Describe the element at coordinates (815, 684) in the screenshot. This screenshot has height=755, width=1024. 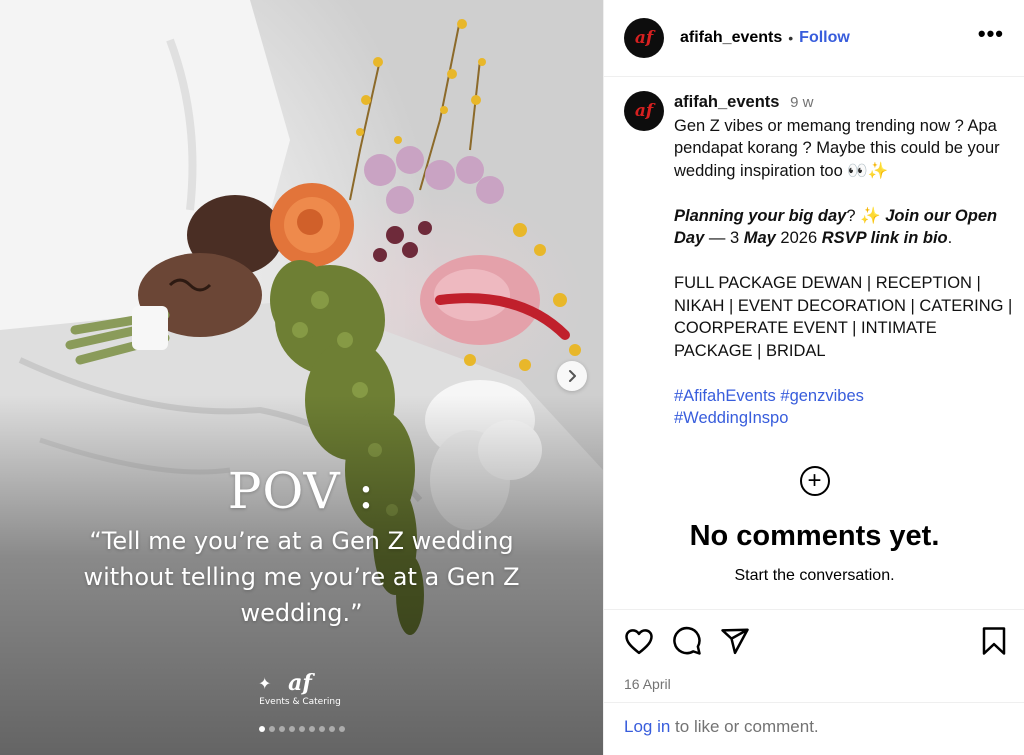
I see `post-date: 16 April` at that location.